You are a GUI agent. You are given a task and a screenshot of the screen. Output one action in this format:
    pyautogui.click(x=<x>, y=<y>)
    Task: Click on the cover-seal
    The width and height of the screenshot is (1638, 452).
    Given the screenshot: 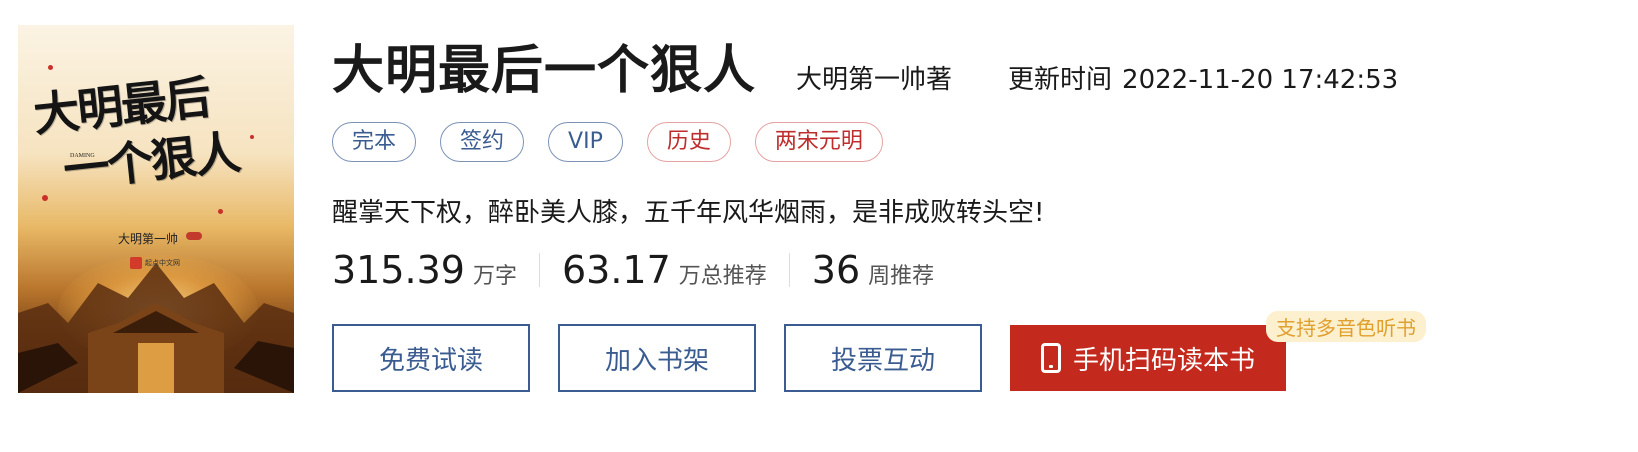 What is the action you would take?
    pyautogui.click(x=194, y=236)
    